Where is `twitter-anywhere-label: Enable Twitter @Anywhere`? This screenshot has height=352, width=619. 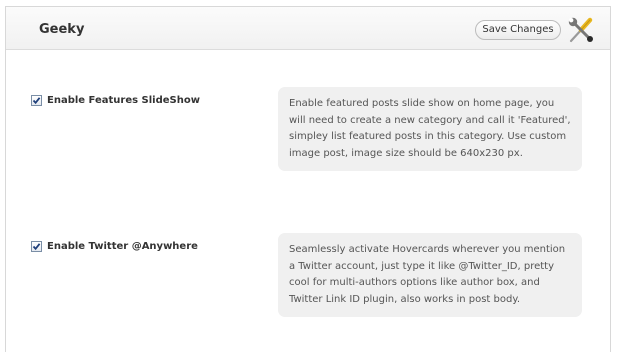
twitter-anywhere-label: Enable Twitter @Anywhere is located at coordinates (122, 246).